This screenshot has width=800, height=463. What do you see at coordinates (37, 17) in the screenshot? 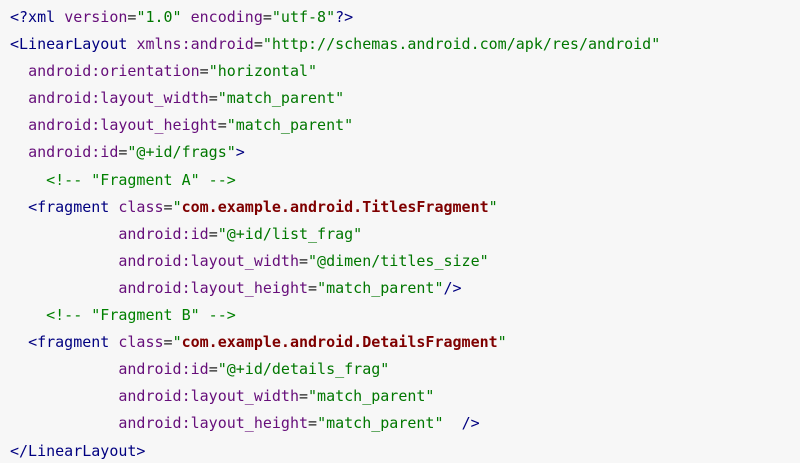
I see `code-token: <?xml` at bounding box center [37, 17].